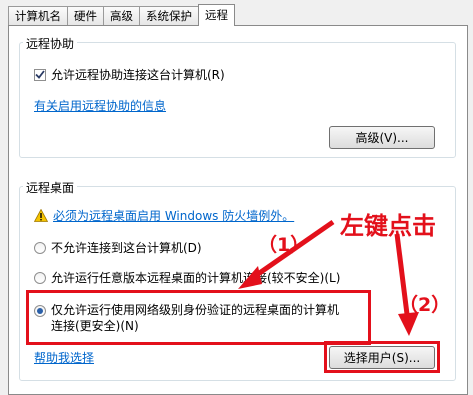 Image resolution: width=473 pixels, height=395 pixels. I want to click on tab-remote: 远程, so click(216, 15).